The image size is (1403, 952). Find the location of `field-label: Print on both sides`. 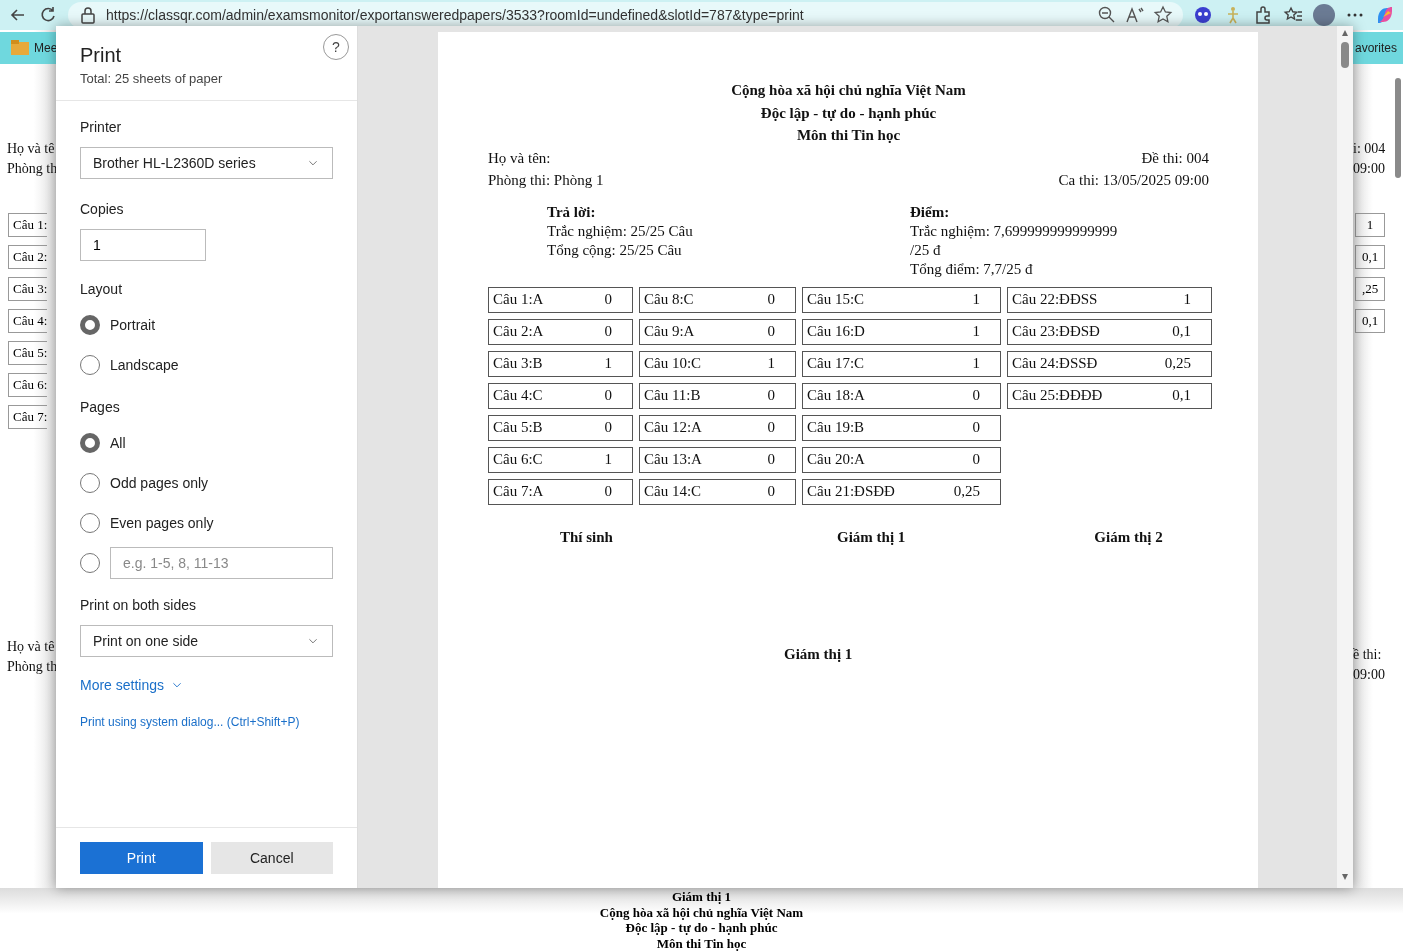

field-label: Print on both sides is located at coordinates (138, 605).